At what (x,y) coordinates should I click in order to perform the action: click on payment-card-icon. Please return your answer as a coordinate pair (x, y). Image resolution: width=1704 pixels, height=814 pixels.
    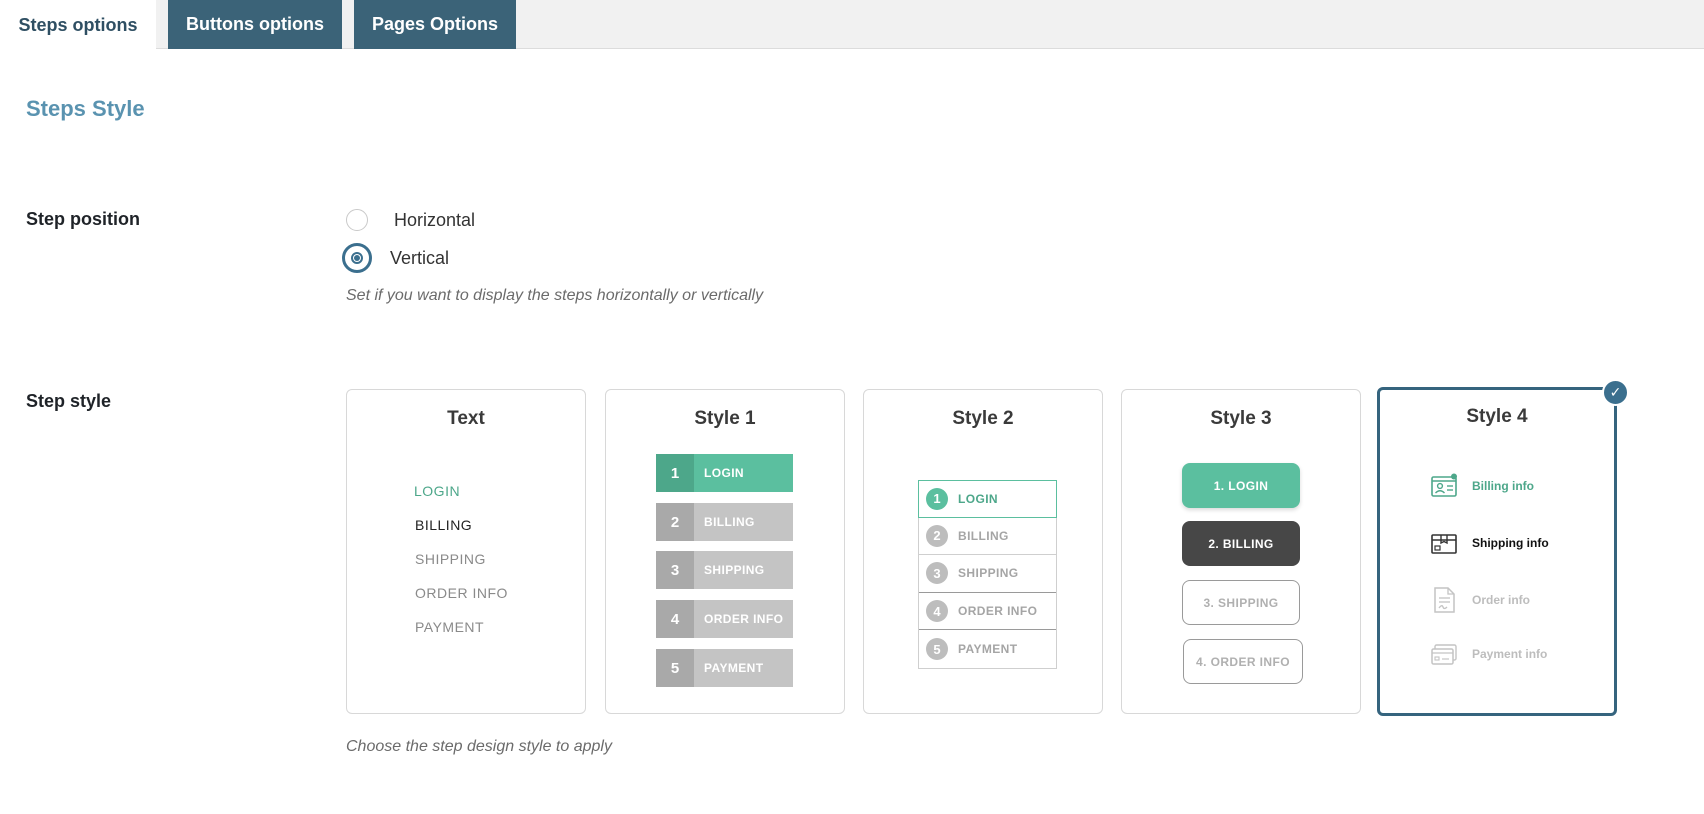
    Looking at the image, I should click on (1444, 654).